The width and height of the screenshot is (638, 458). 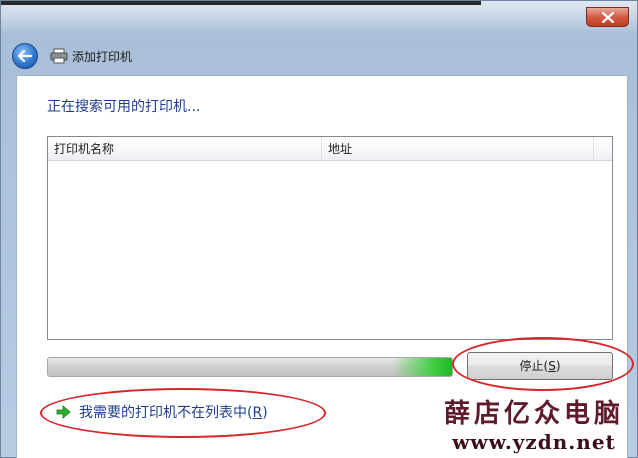 I want to click on watermark: 薛店亿众电脑 www.yzdn.net, so click(x=534, y=423).